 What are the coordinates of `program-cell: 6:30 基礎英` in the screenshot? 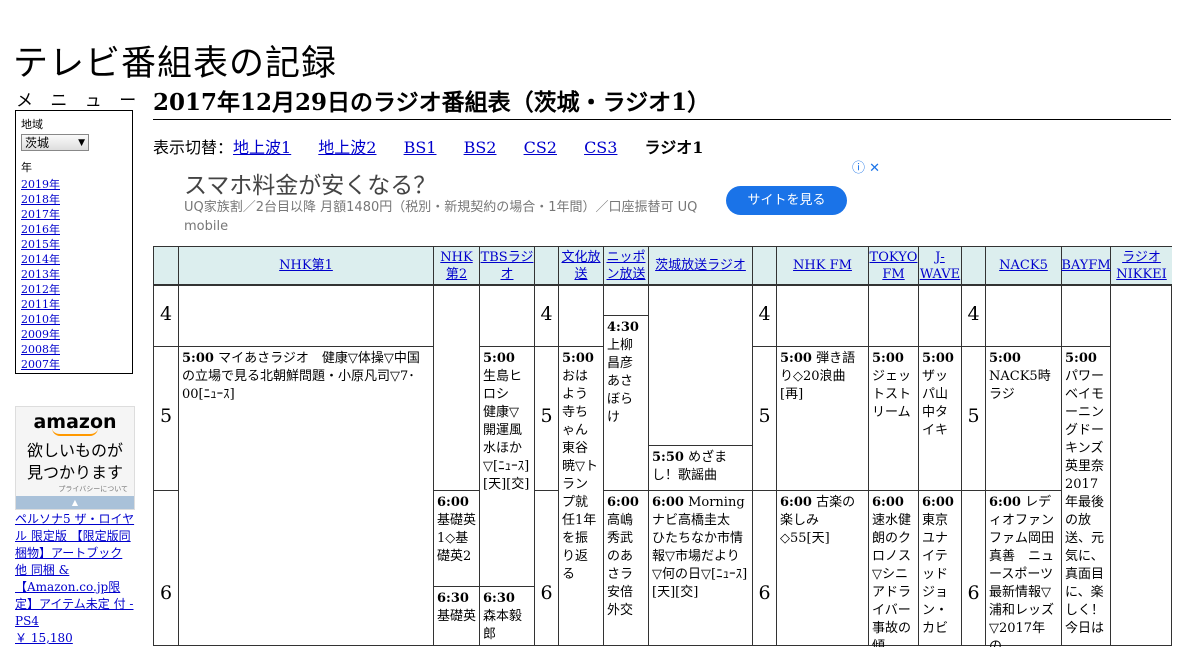 It's located at (456, 617).